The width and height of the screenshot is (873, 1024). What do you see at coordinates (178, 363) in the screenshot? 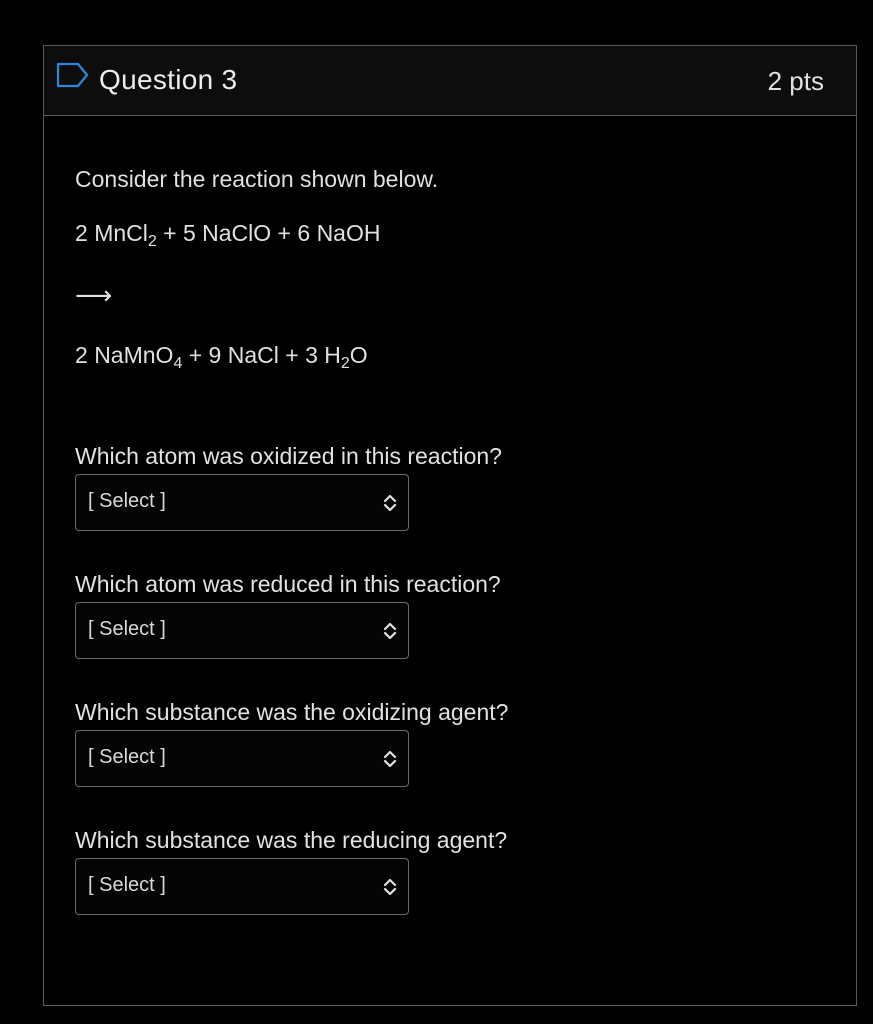
I see `product-subscript: 4` at bounding box center [178, 363].